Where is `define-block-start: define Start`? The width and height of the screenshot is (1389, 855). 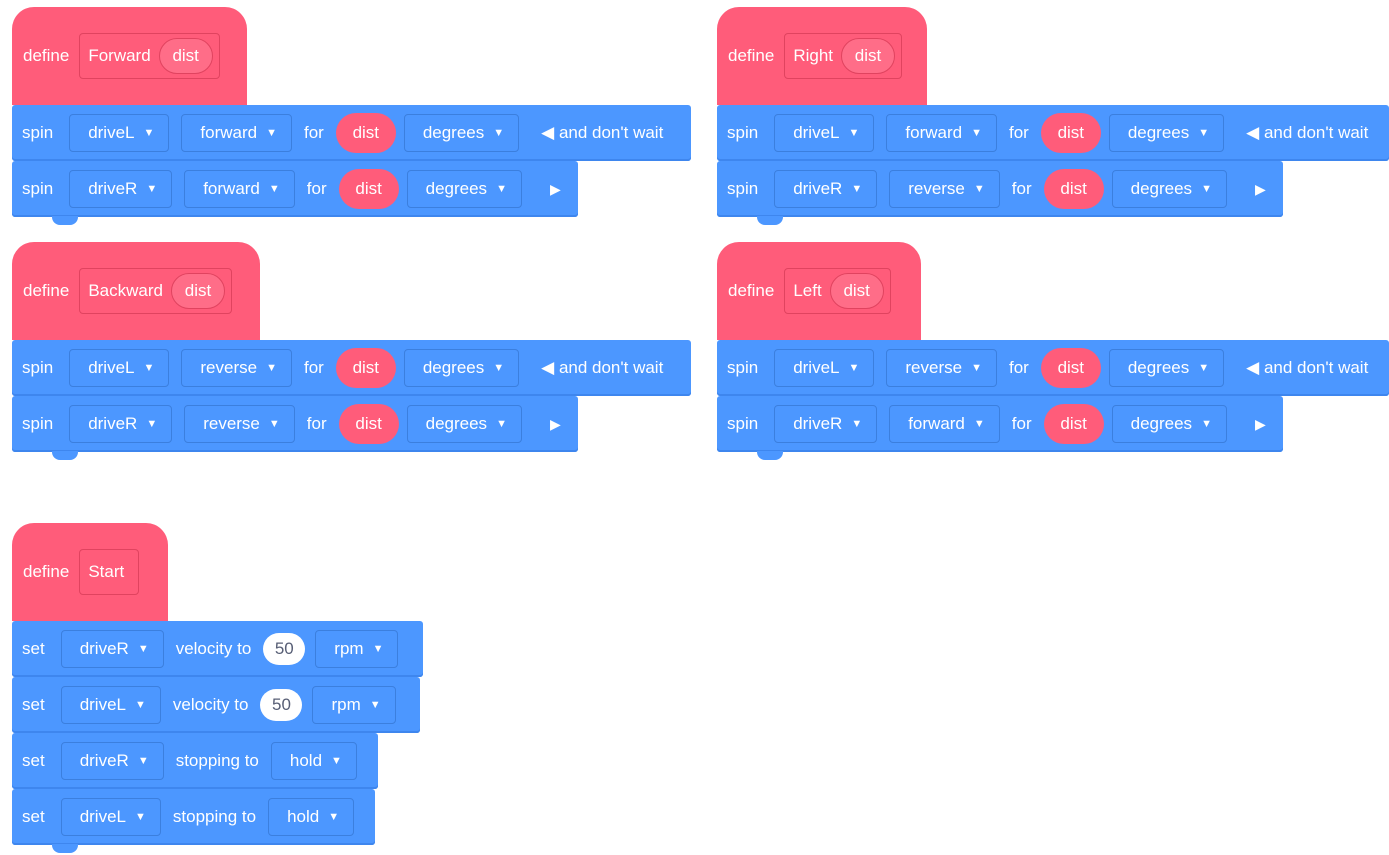 define-block-start: define Start is located at coordinates (90, 572).